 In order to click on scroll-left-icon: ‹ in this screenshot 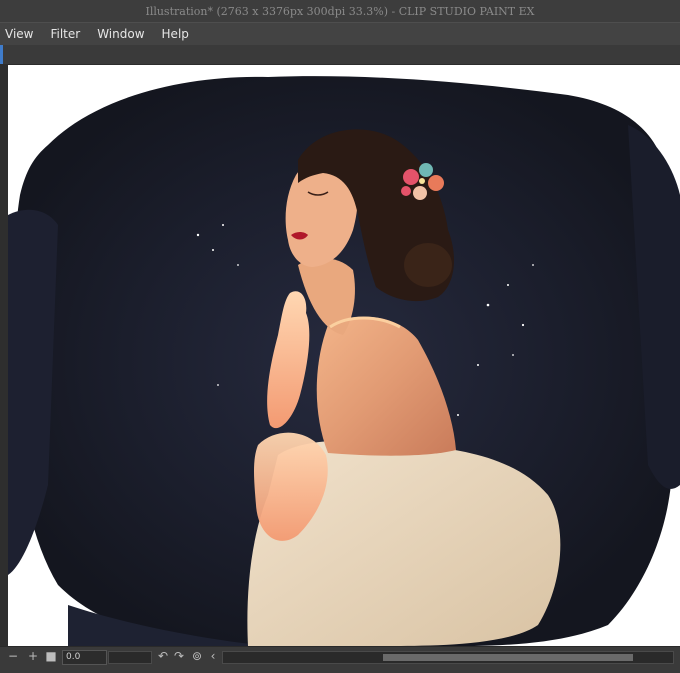, I will do `click(213, 656)`.